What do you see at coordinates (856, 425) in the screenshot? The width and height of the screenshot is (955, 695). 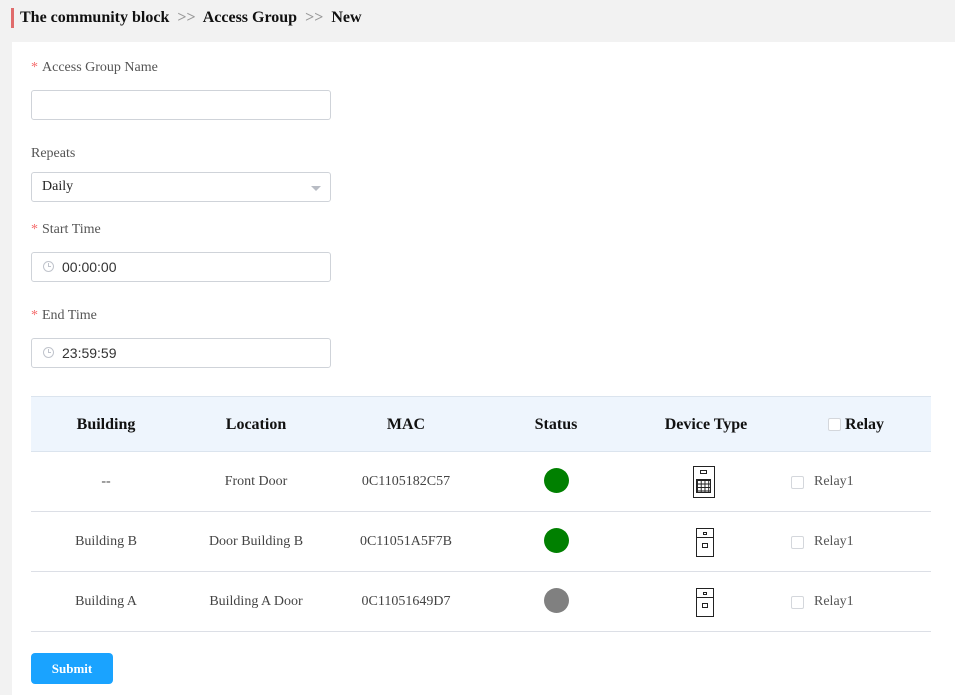 I see `column-header-relay: Relay` at bounding box center [856, 425].